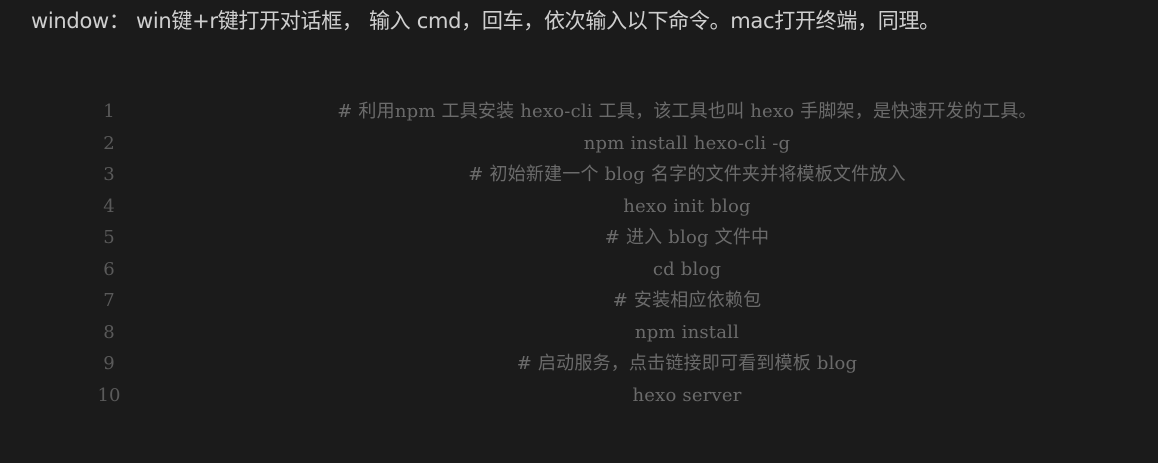 This screenshot has width=1158, height=463. I want to click on code-line: 6 cd blog, so click(579, 269).